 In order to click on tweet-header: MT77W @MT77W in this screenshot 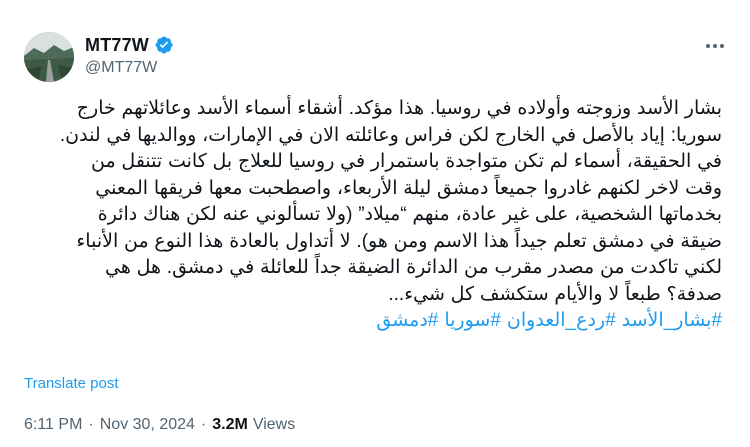, I will do `click(377, 58)`.